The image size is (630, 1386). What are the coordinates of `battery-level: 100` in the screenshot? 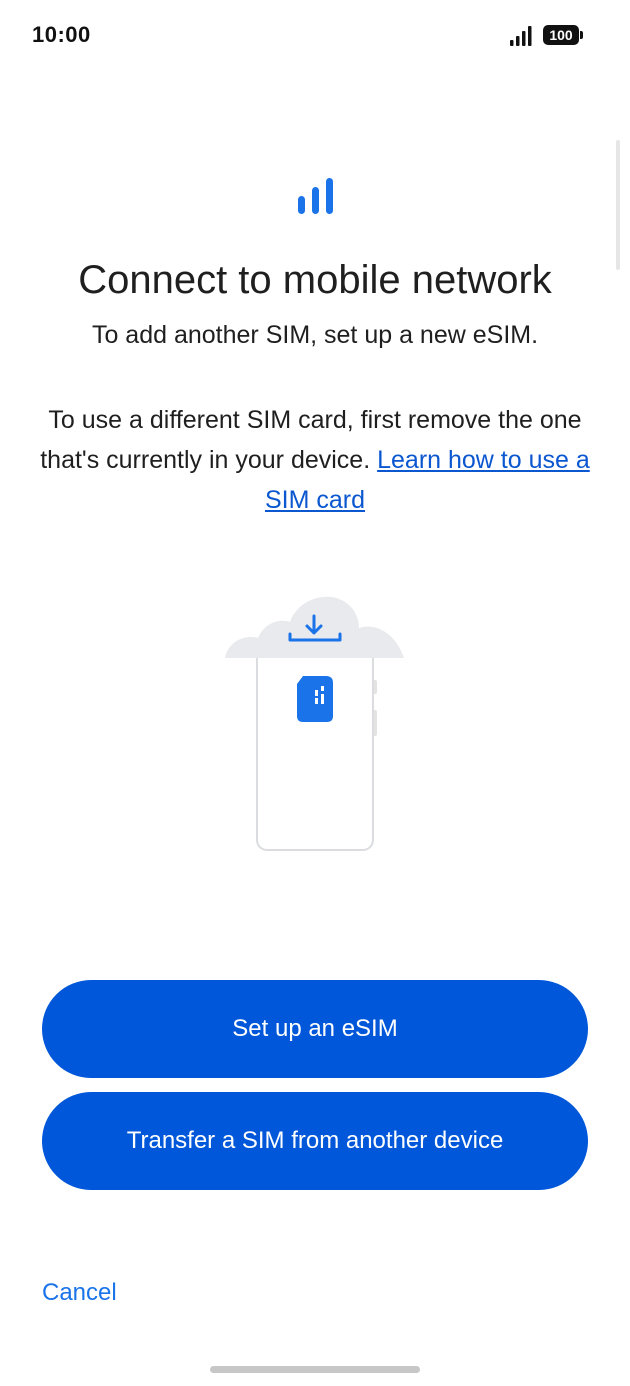 It's located at (561, 35).